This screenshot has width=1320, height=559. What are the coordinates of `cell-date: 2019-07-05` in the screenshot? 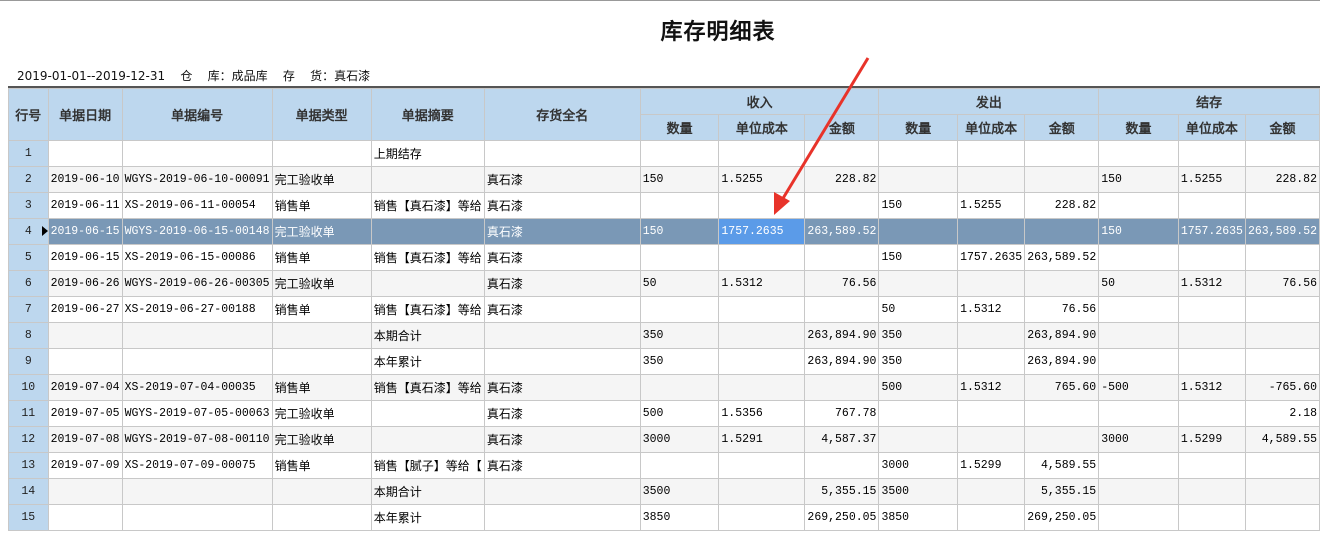 It's located at (85, 413).